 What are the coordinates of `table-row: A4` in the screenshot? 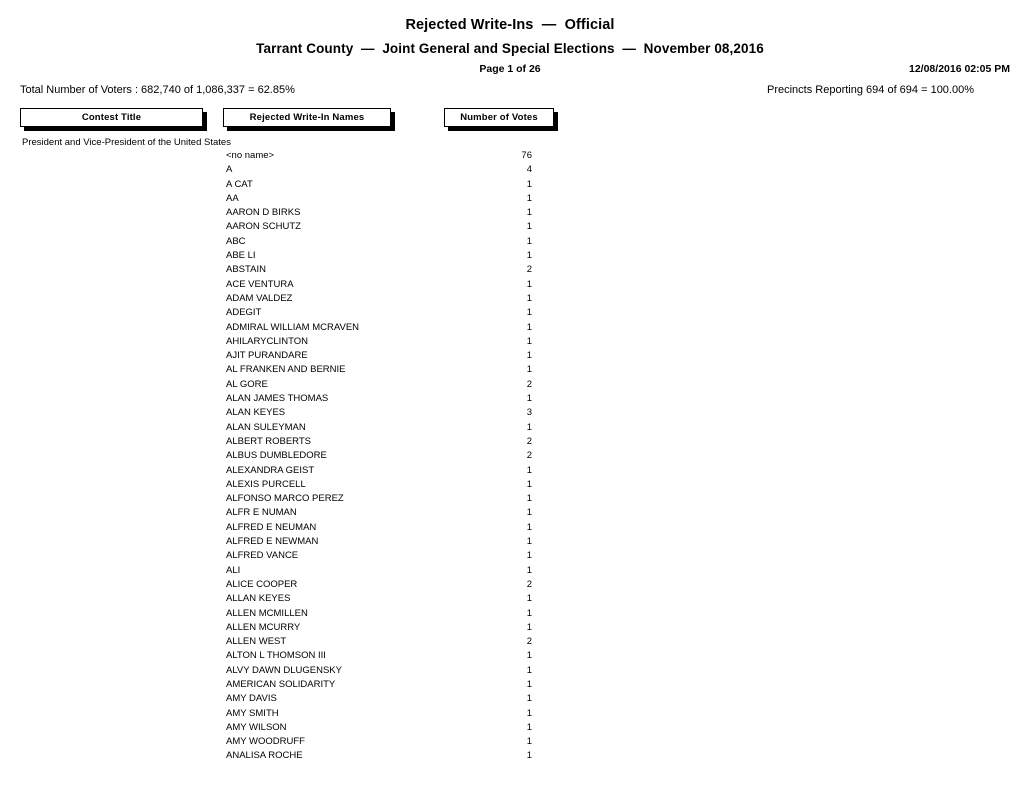 It's located at (510, 171).